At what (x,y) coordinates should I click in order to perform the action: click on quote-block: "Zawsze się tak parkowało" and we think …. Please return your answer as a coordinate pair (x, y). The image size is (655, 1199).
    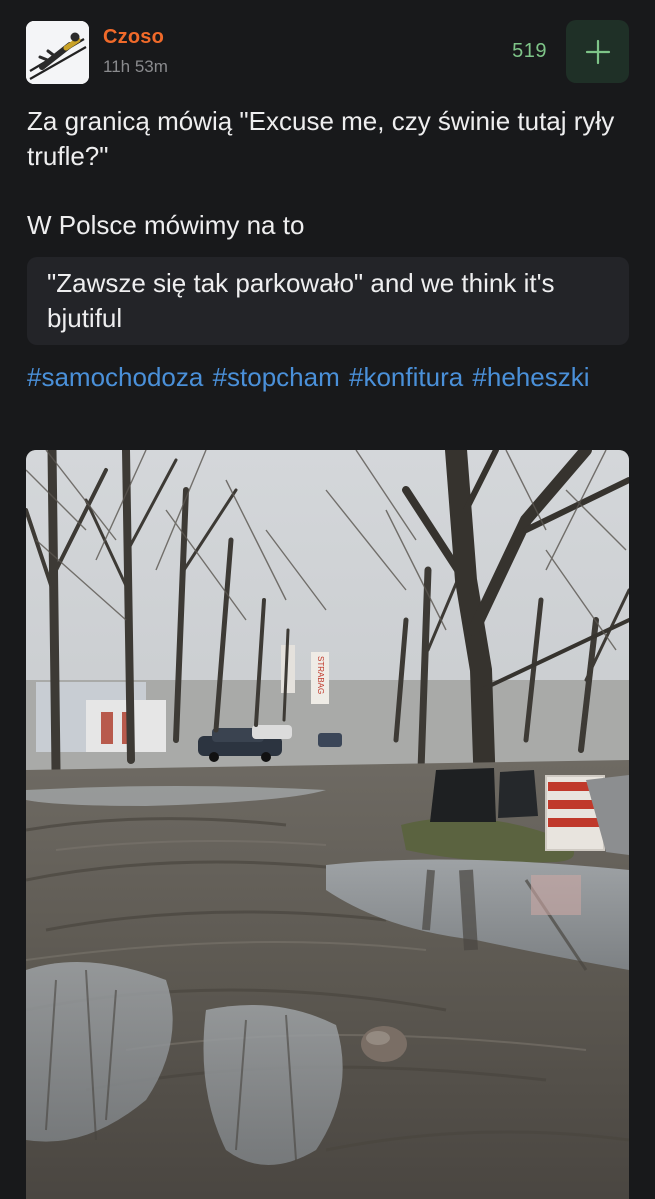
    Looking at the image, I should click on (328, 301).